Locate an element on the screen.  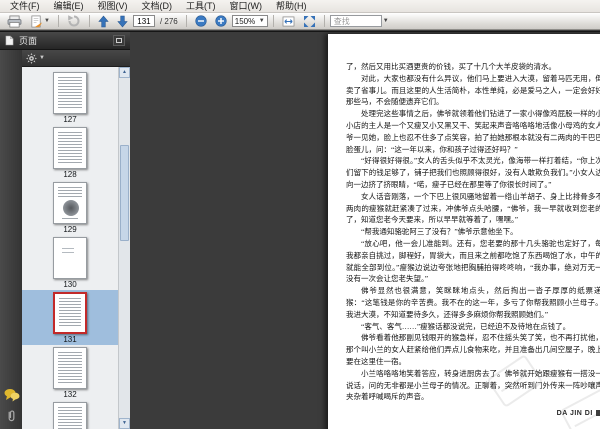
fit-width-icon is located at coordinates (288, 21).